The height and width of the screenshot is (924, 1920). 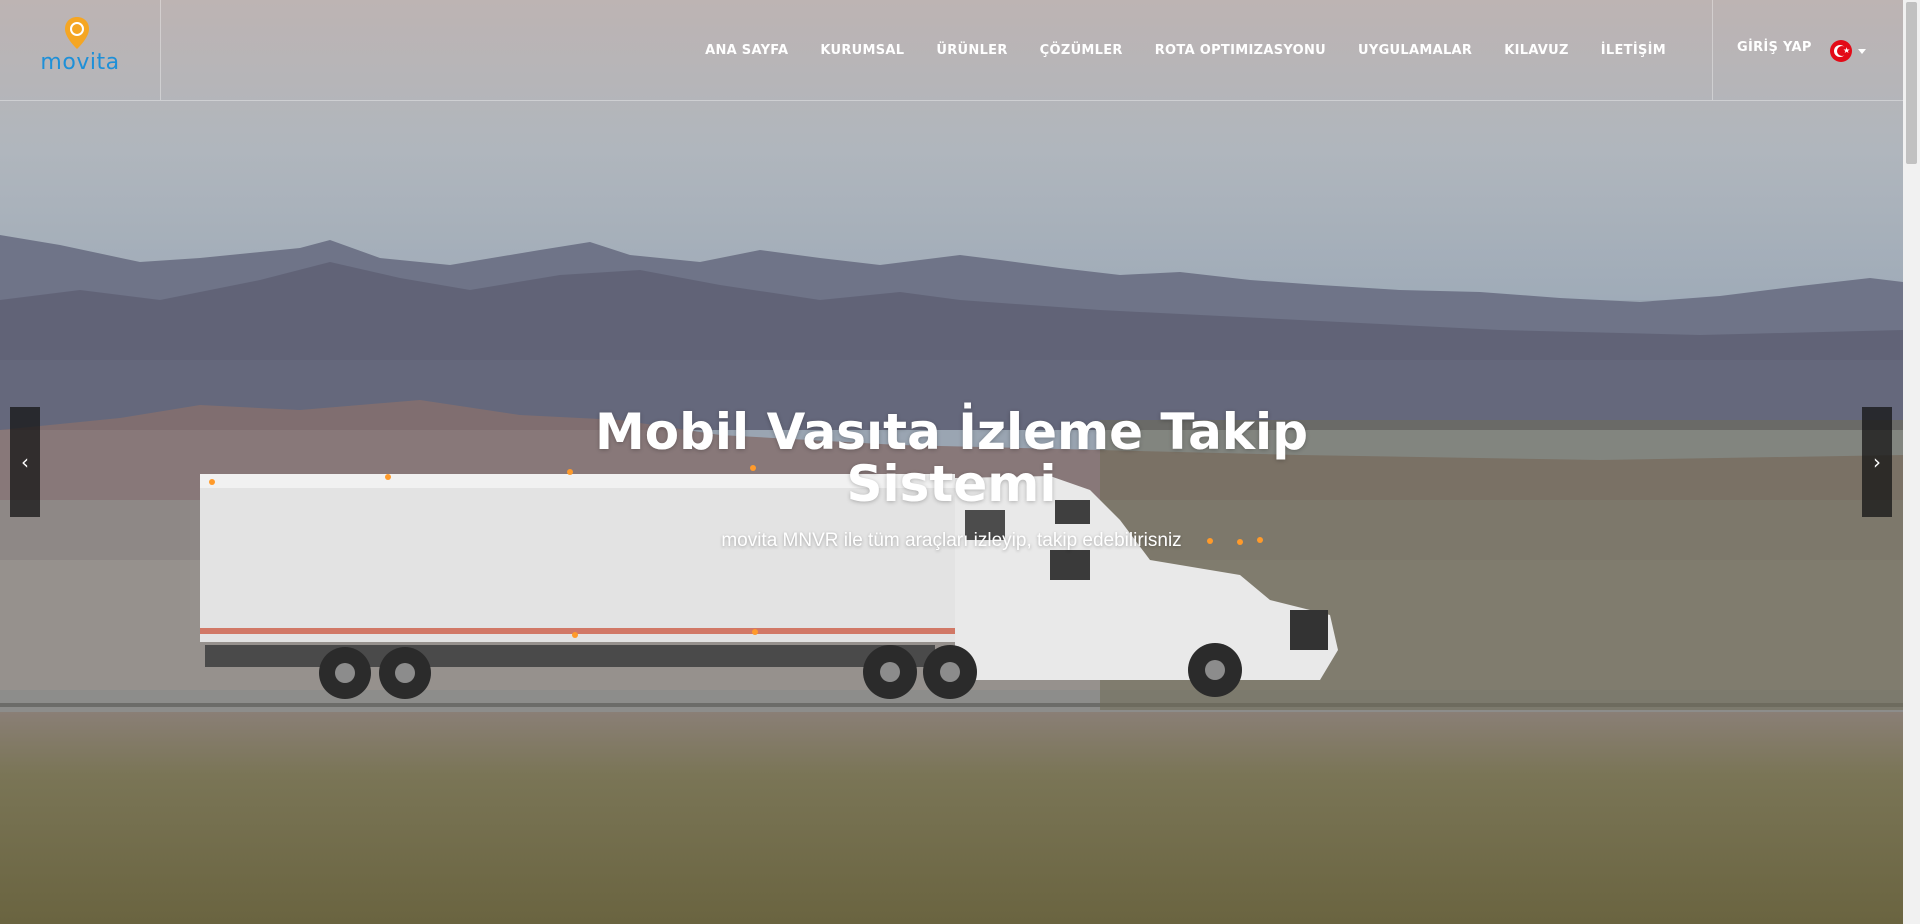 I want to click on slider-prev-button: ‹, so click(x=25, y=462).